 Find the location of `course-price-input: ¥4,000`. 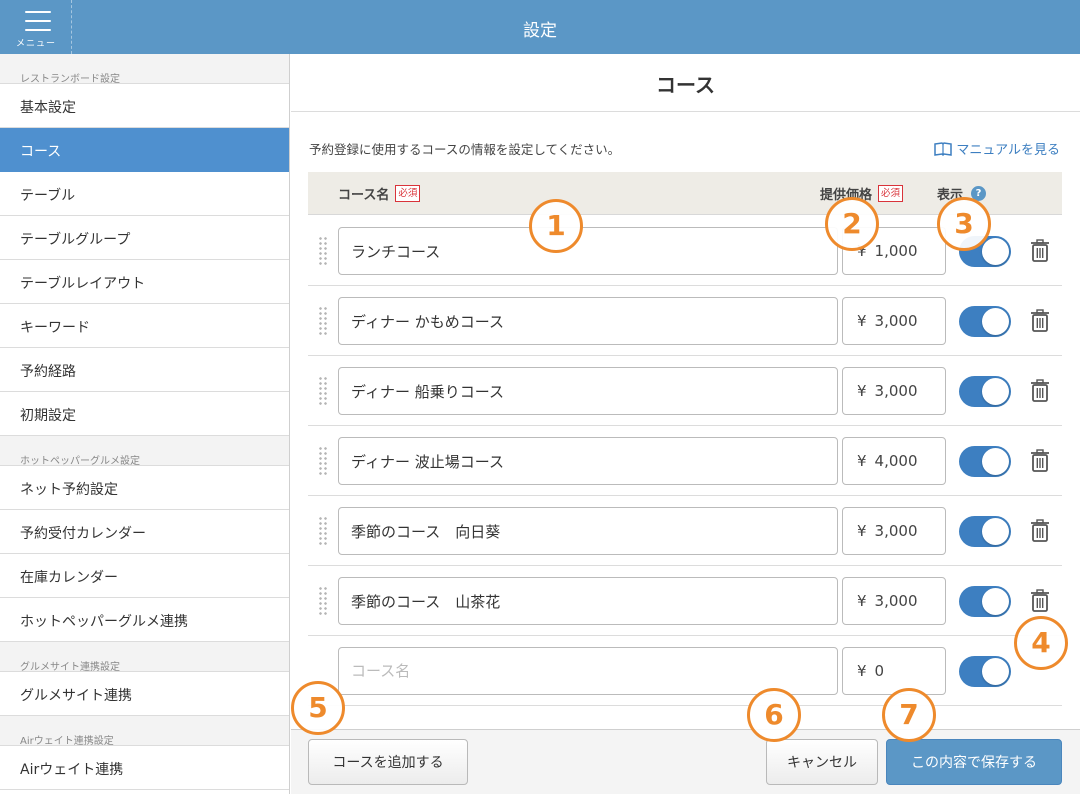

course-price-input: ¥4,000 is located at coordinates (894, 461).